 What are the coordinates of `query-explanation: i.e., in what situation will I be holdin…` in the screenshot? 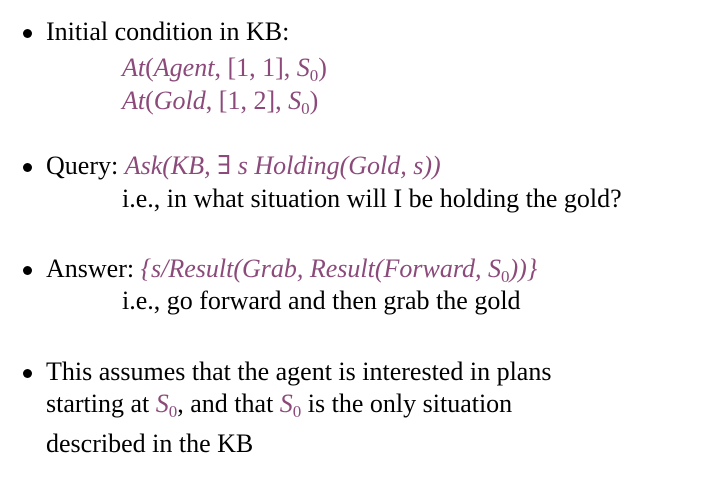 It's located at (372, 198).